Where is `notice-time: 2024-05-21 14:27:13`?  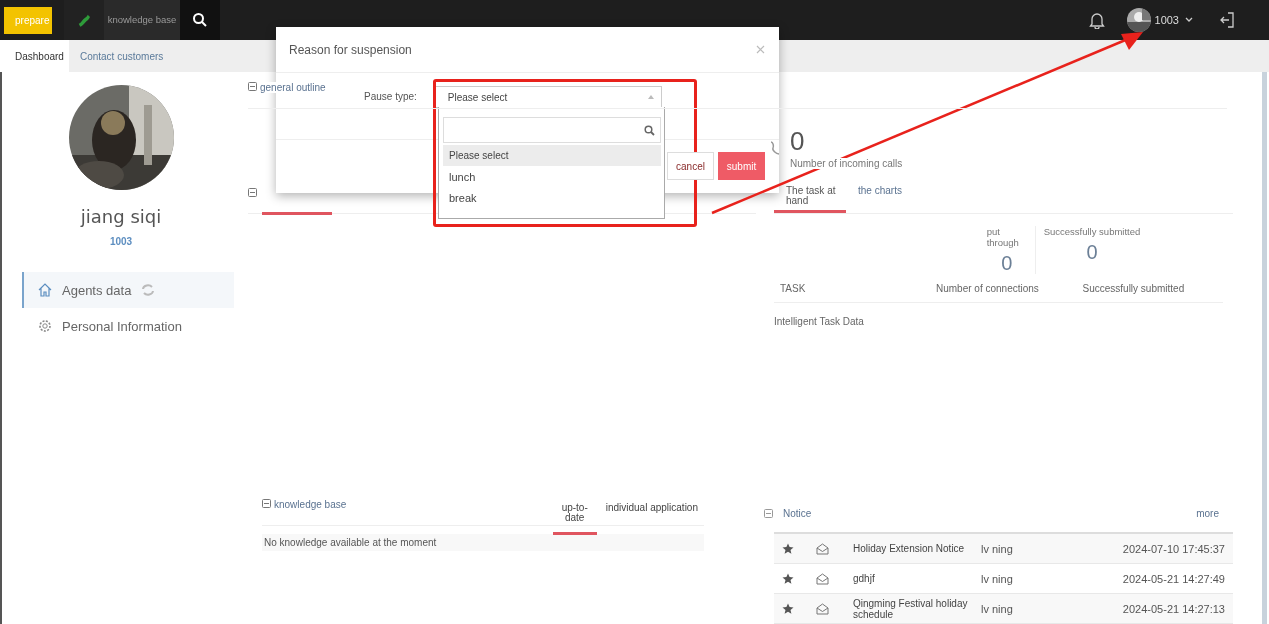
notice-time: 2024-05-21 14:27:13 is located at coordinates (1173, 608).